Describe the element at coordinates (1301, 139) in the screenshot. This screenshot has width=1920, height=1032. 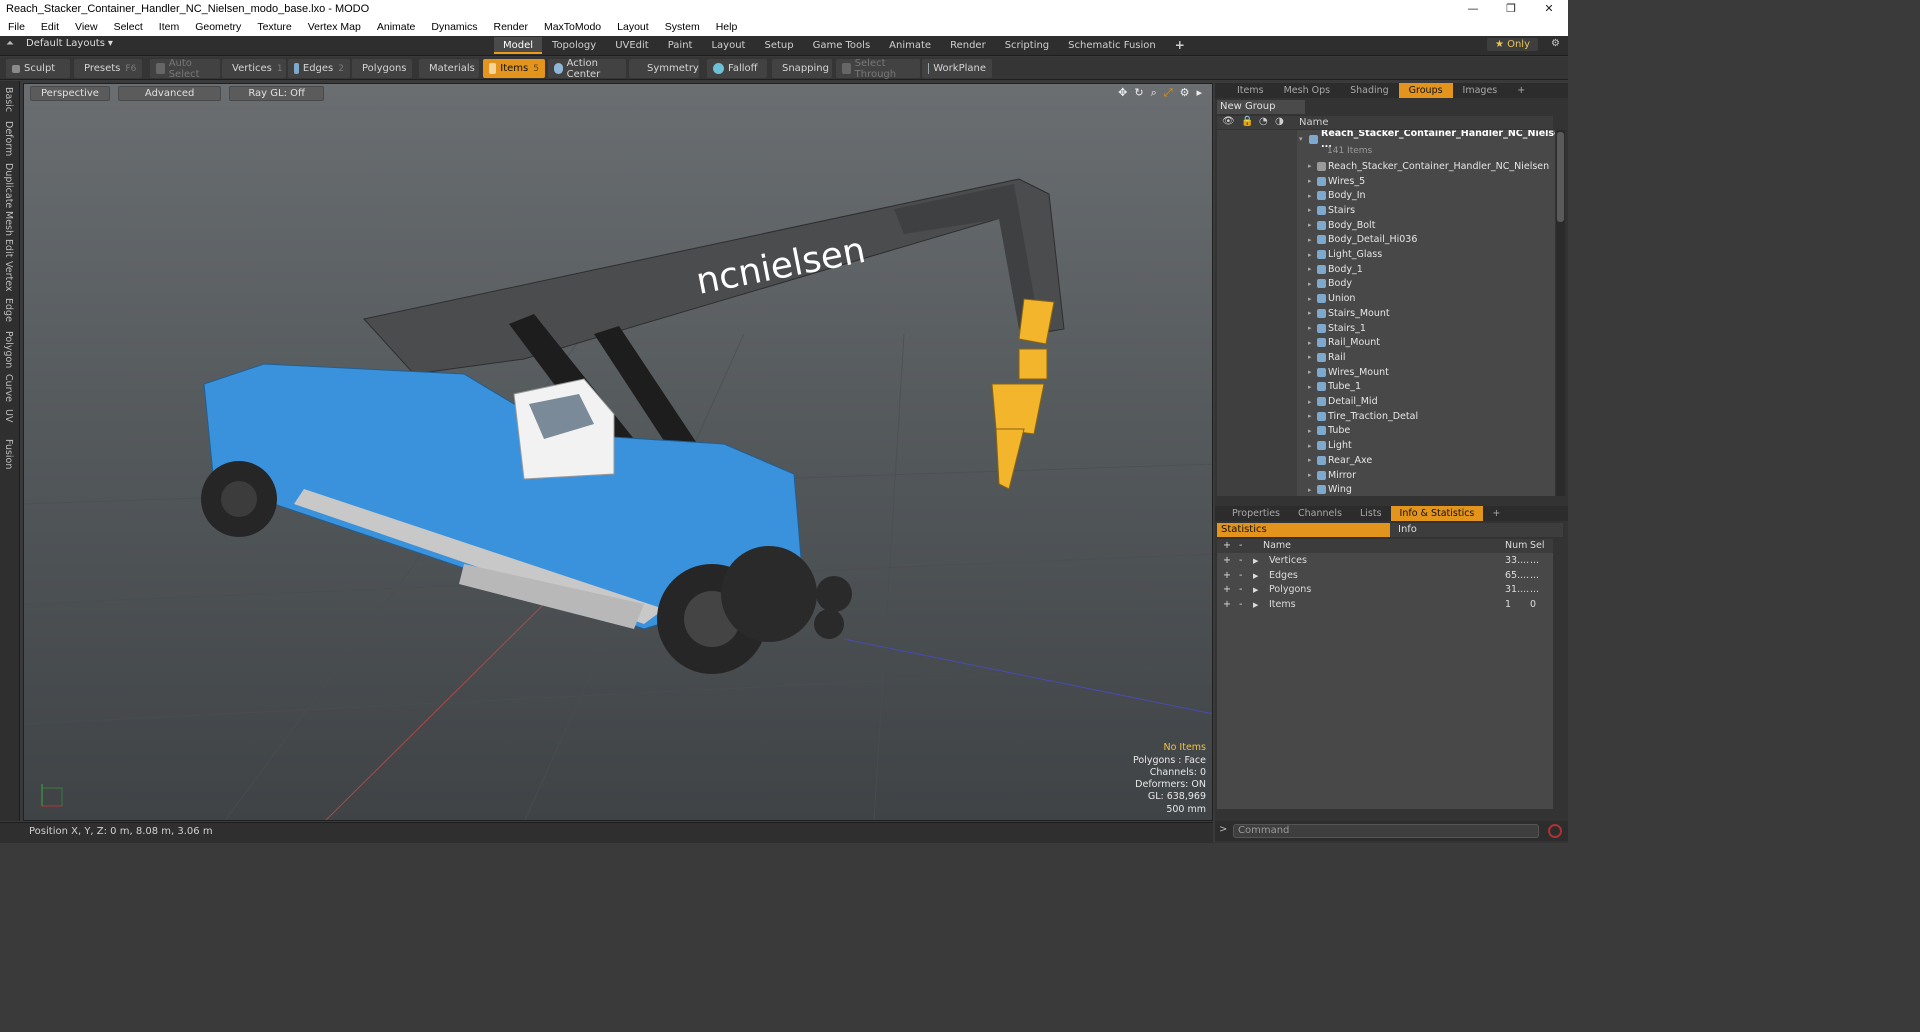
I see `expand-arrow-icon: ▾` at that location.